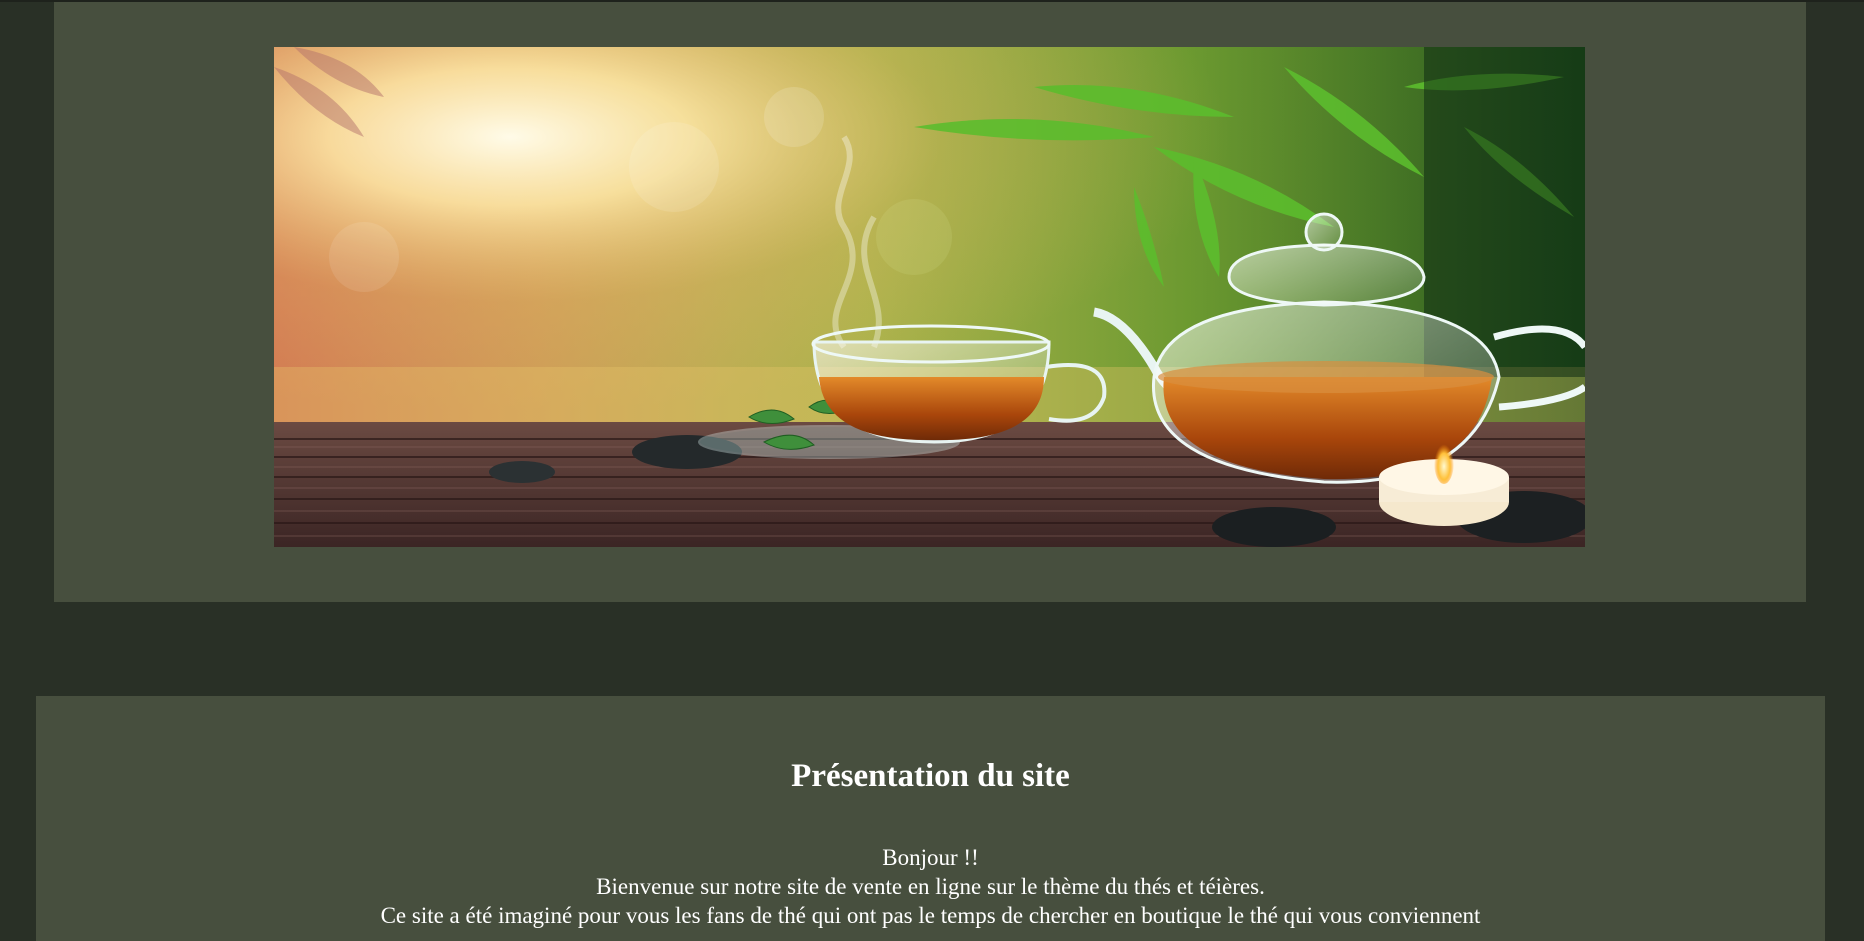  I want to click on greeting-line: Bonjour !!, so click(930, 857).